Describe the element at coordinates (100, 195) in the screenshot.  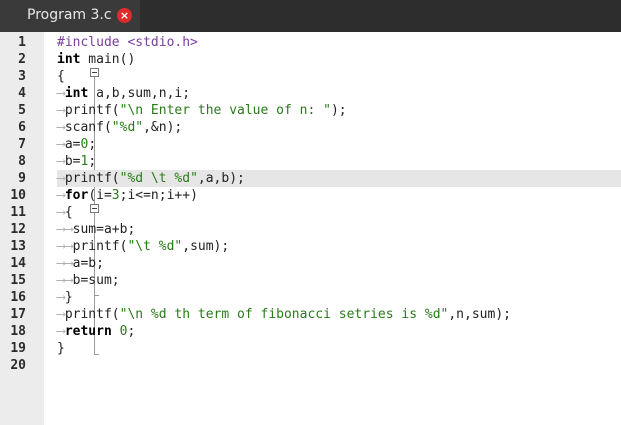
I see `code-token: (i=` at that location.